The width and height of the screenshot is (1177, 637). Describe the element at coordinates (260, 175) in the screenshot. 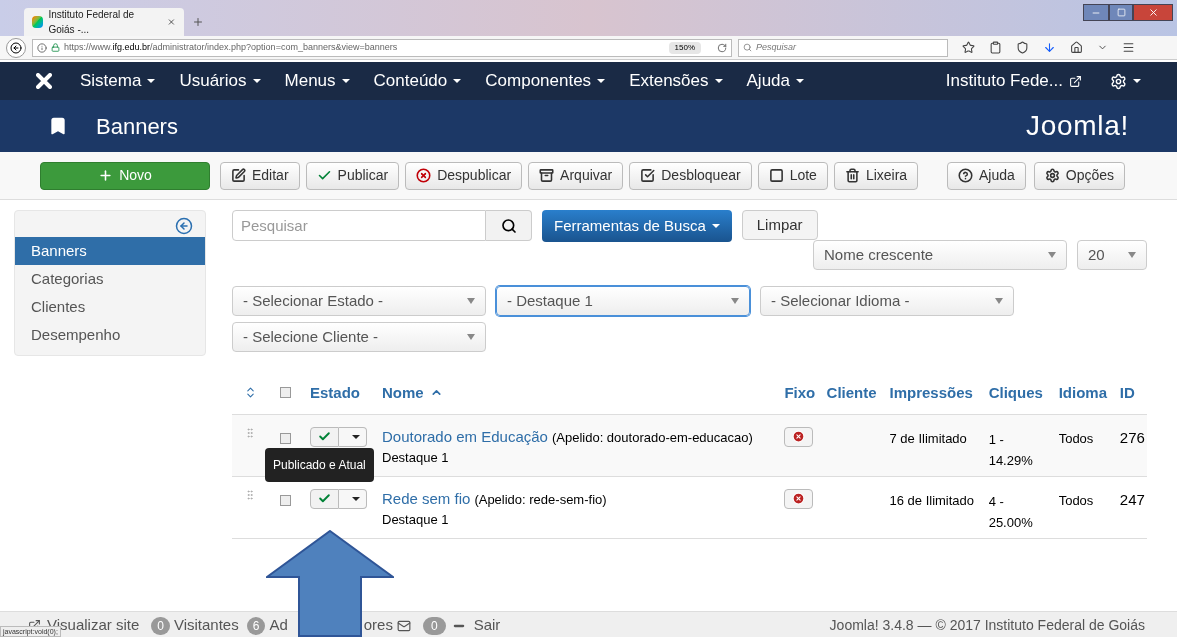

I see `toolbar-button: Editar` at that location.